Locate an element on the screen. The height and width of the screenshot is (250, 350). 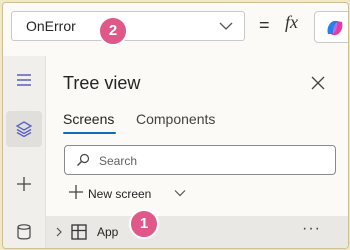
hamburger-icon is located at coordinates (24, 80).